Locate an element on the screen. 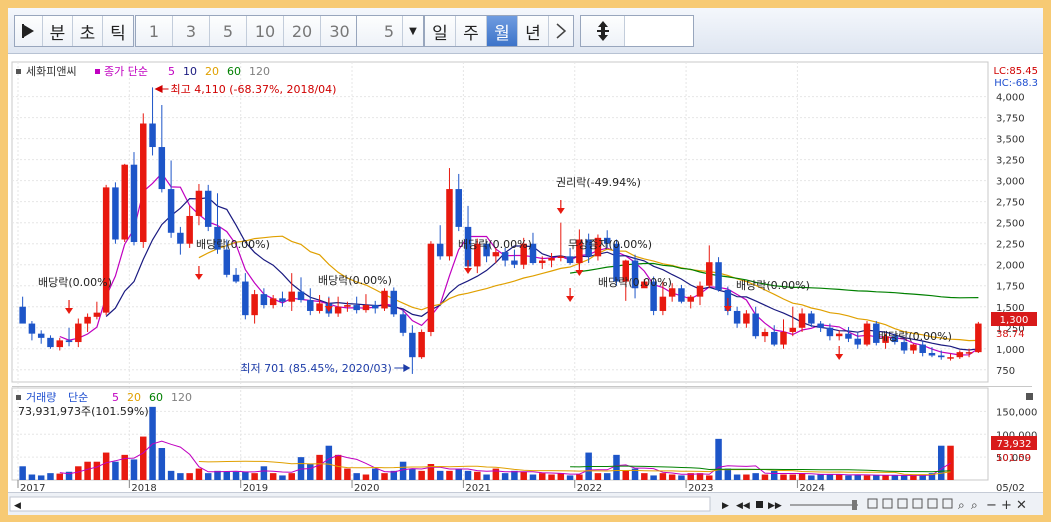 The image size is (1051, 522). high-note: 최고 4,110 (-68.37%, 2018/04) is located at coordinates (254, 89).